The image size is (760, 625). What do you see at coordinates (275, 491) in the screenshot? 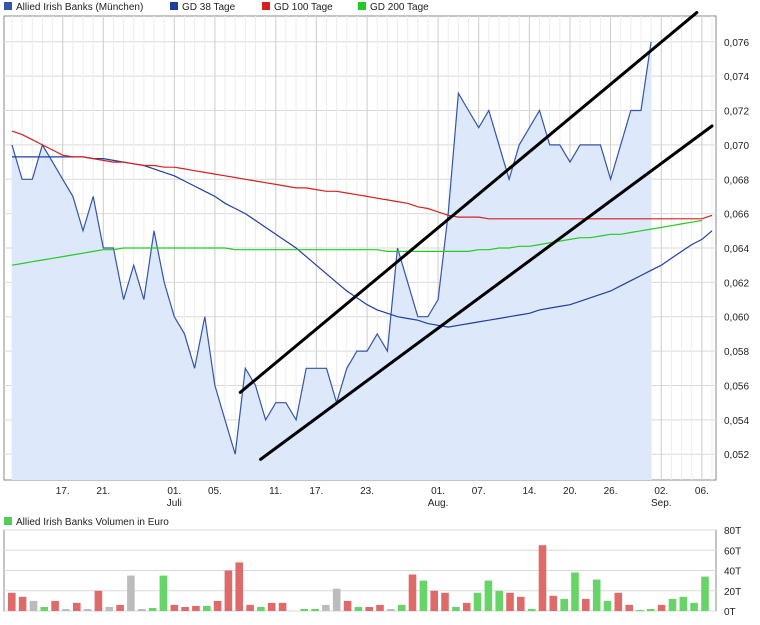
I see `price-x-tick-label: 11.` at bounding box center [275, 491].